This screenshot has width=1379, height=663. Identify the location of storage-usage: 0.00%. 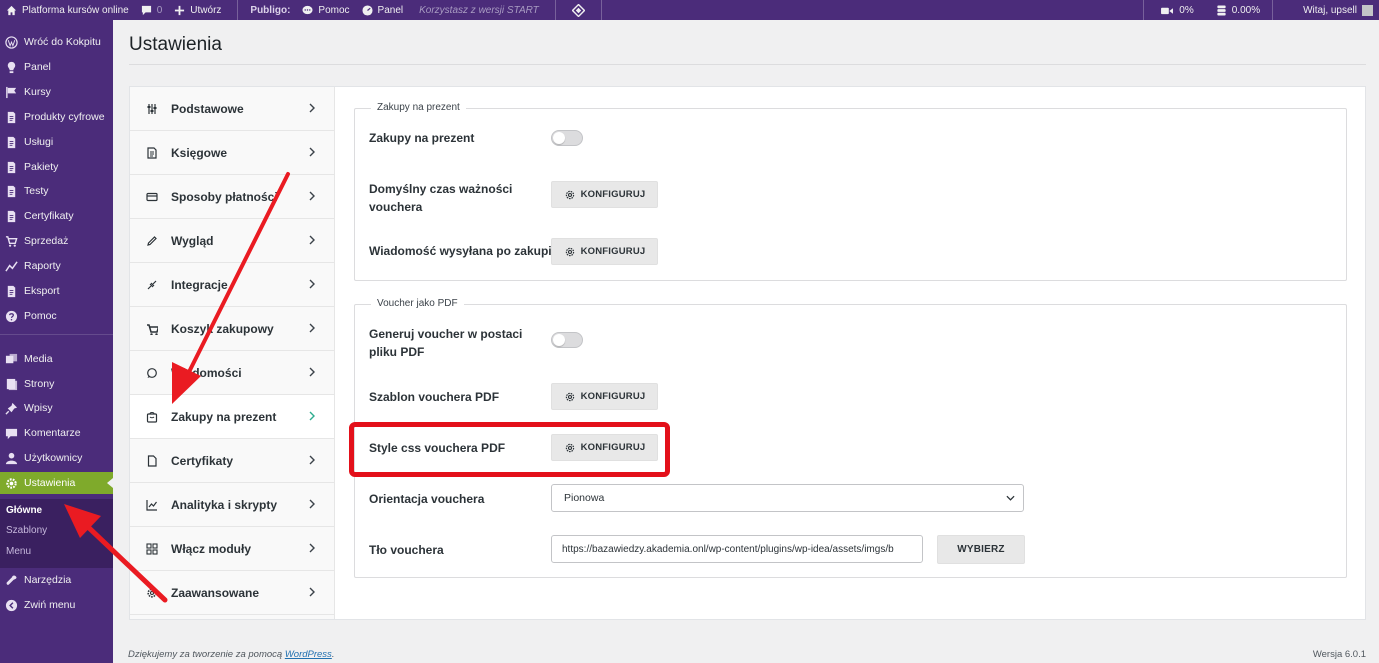
(1239, 10).